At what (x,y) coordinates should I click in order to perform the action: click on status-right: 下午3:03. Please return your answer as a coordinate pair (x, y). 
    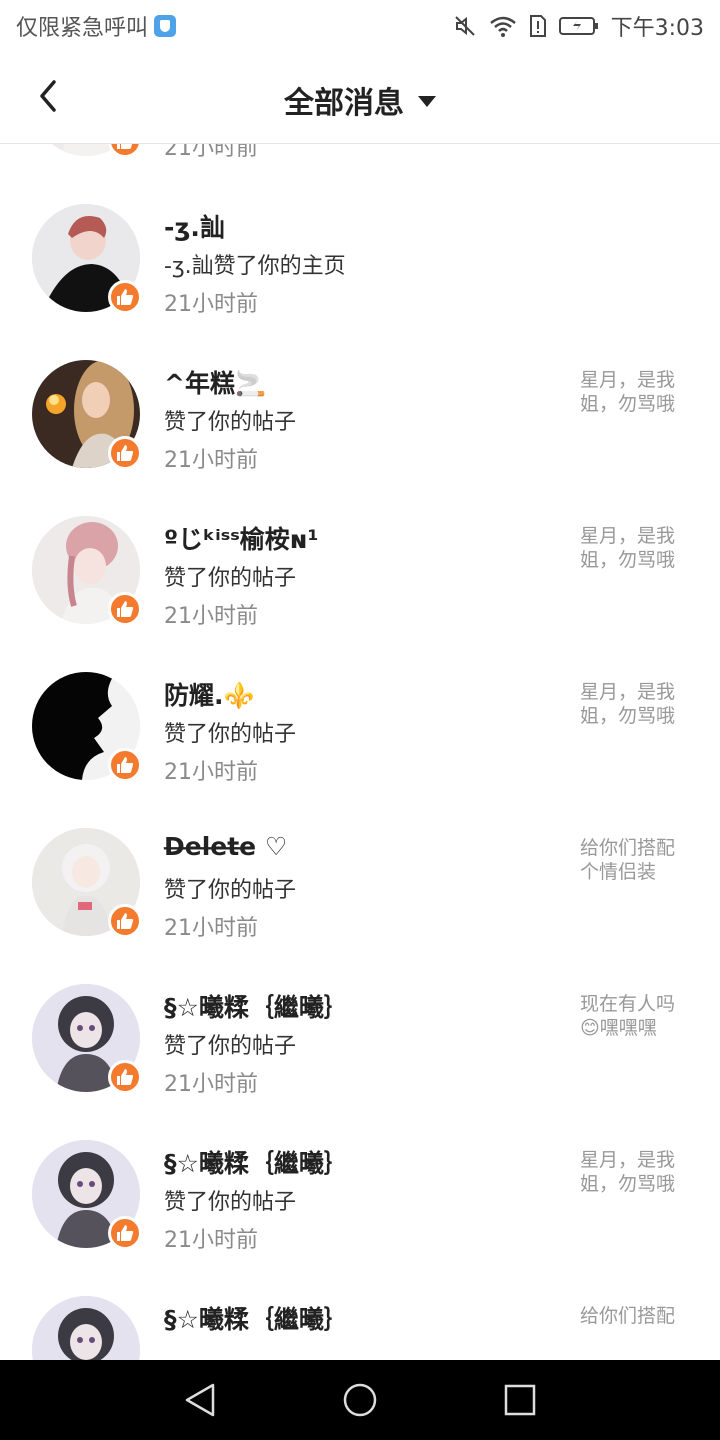
    Looking at the image, I should click on (578, 26).